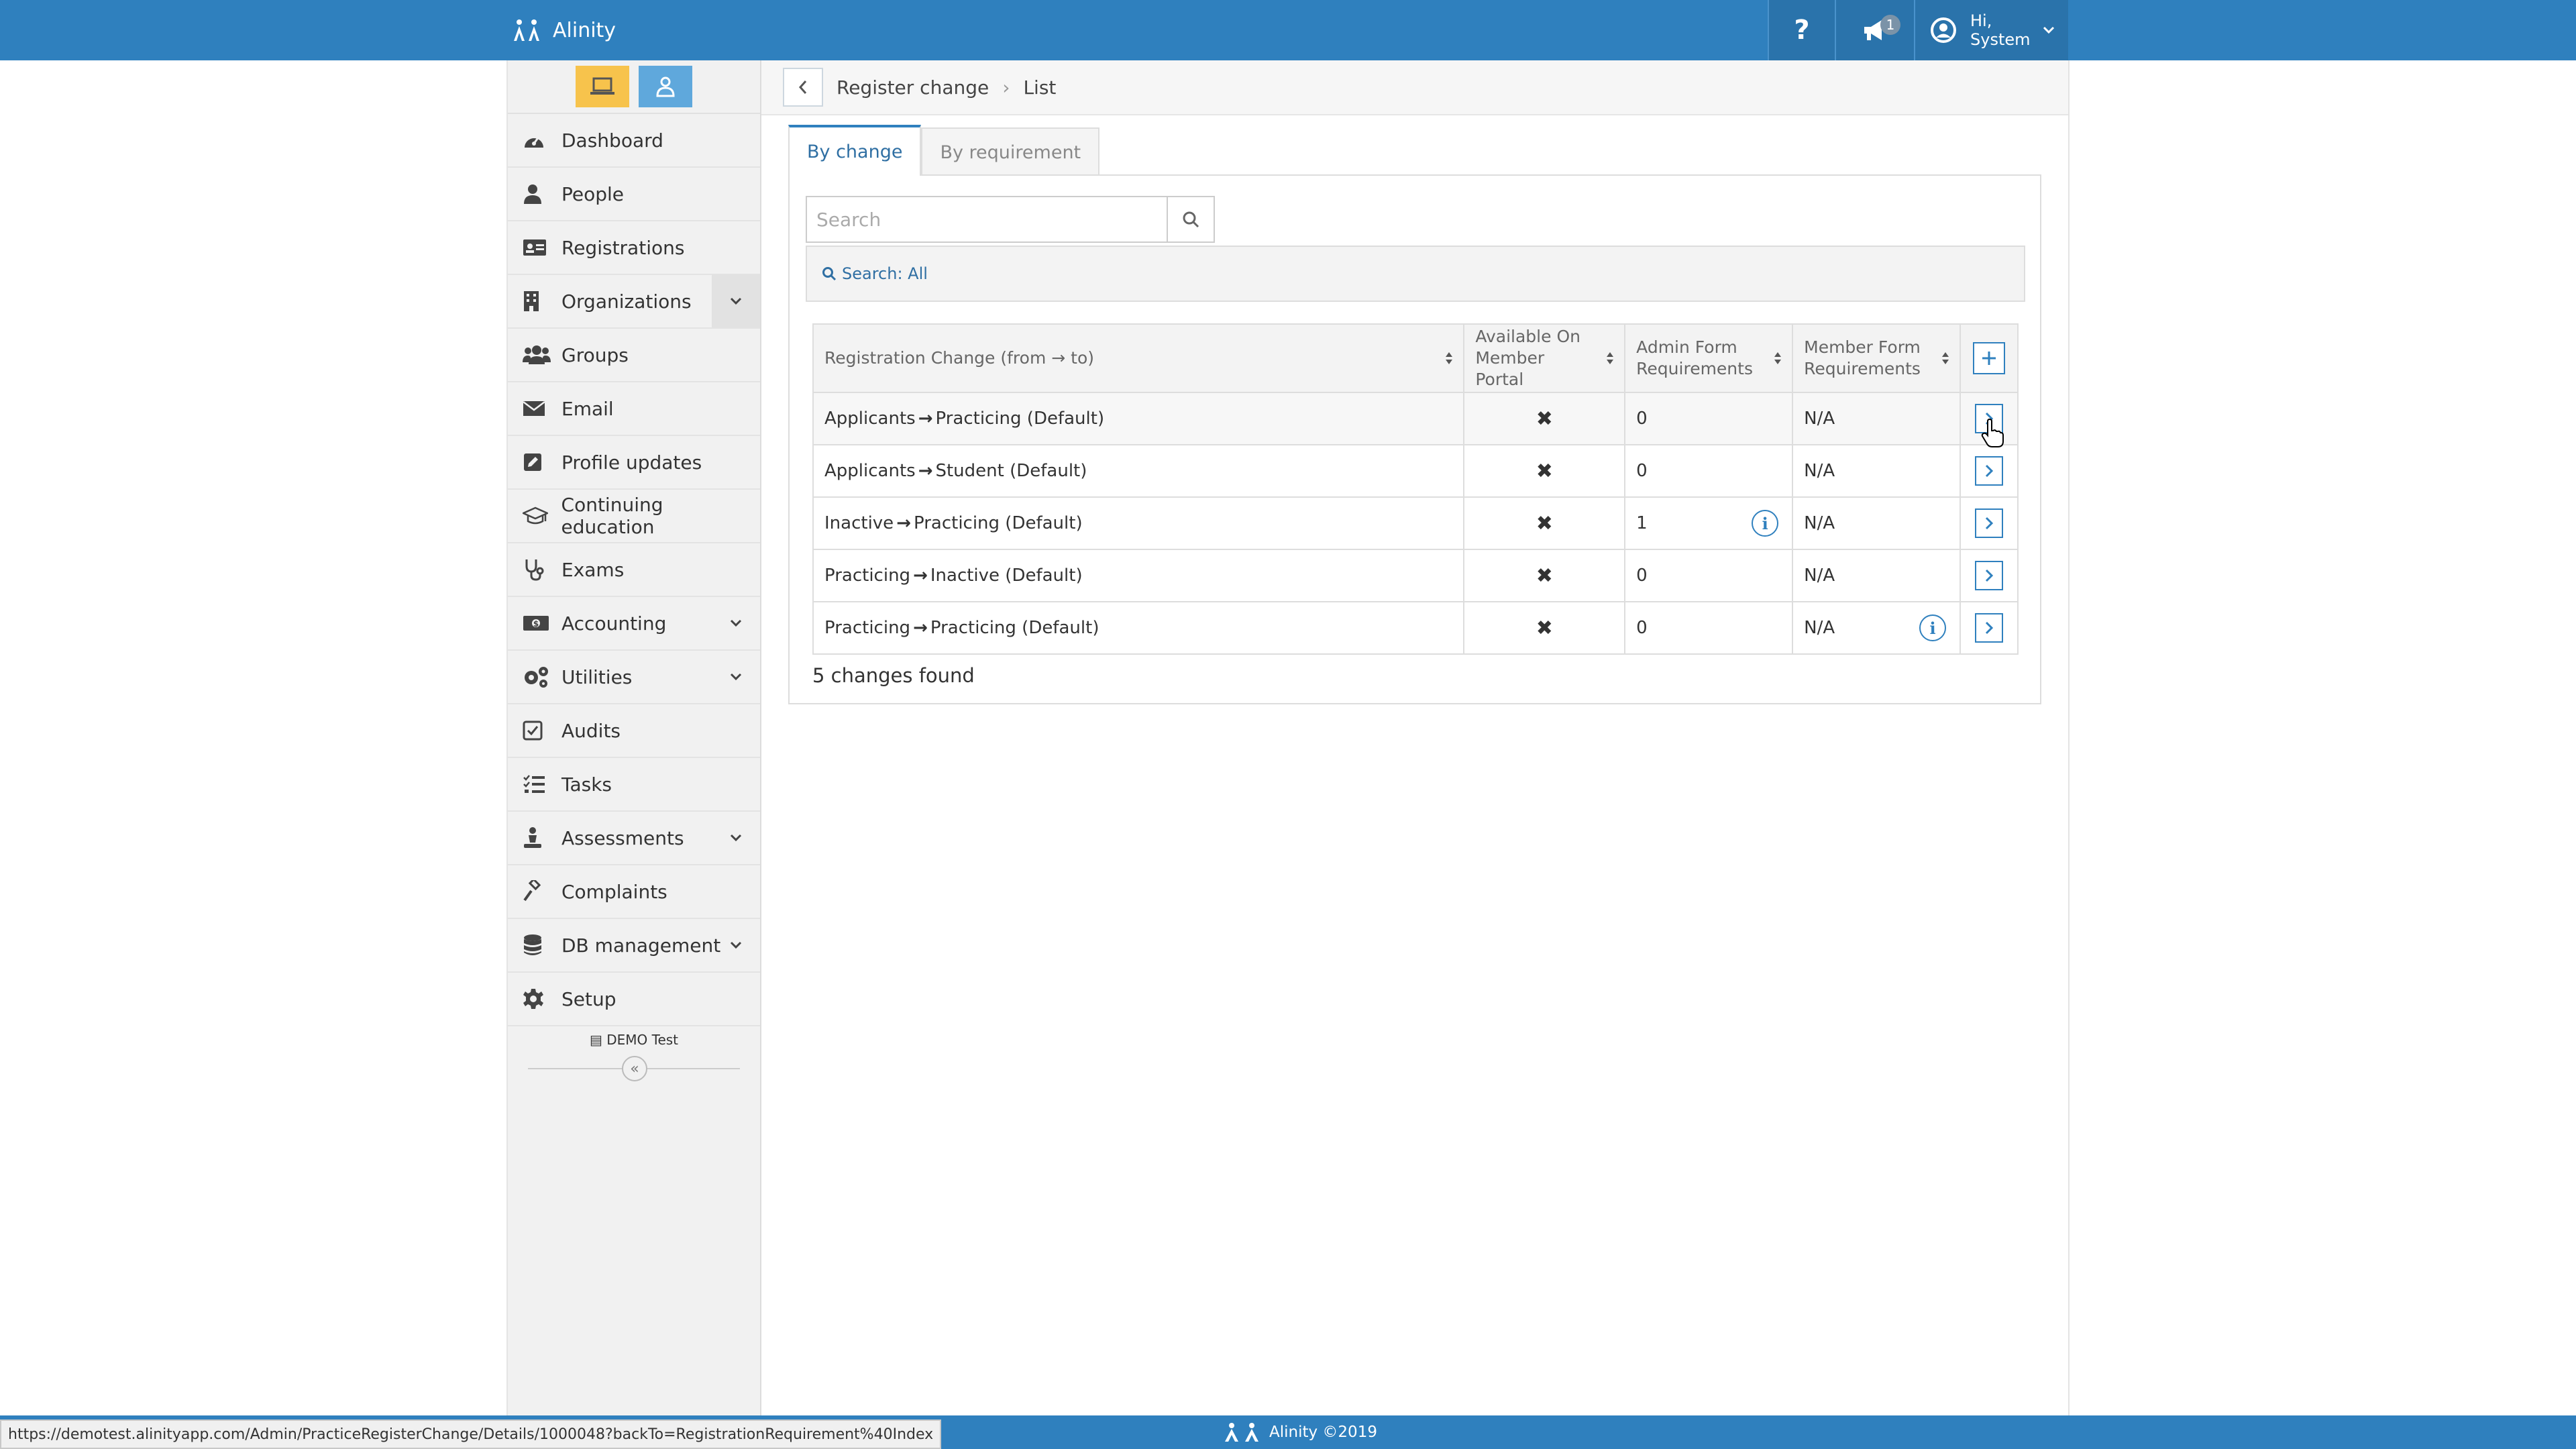 This screenshot has height=1449, width=2576. Describe the element at coordinates (537, 569) in the screenshot. I see `stethoscope-icon` at that location.